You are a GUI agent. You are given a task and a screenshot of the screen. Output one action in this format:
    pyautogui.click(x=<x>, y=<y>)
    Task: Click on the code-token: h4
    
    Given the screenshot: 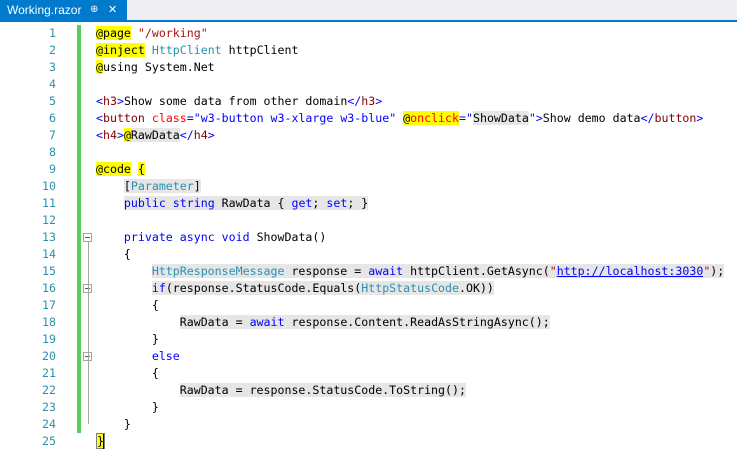 What is the action you would take?
    pyautogui.click(x=200, y=135)
    